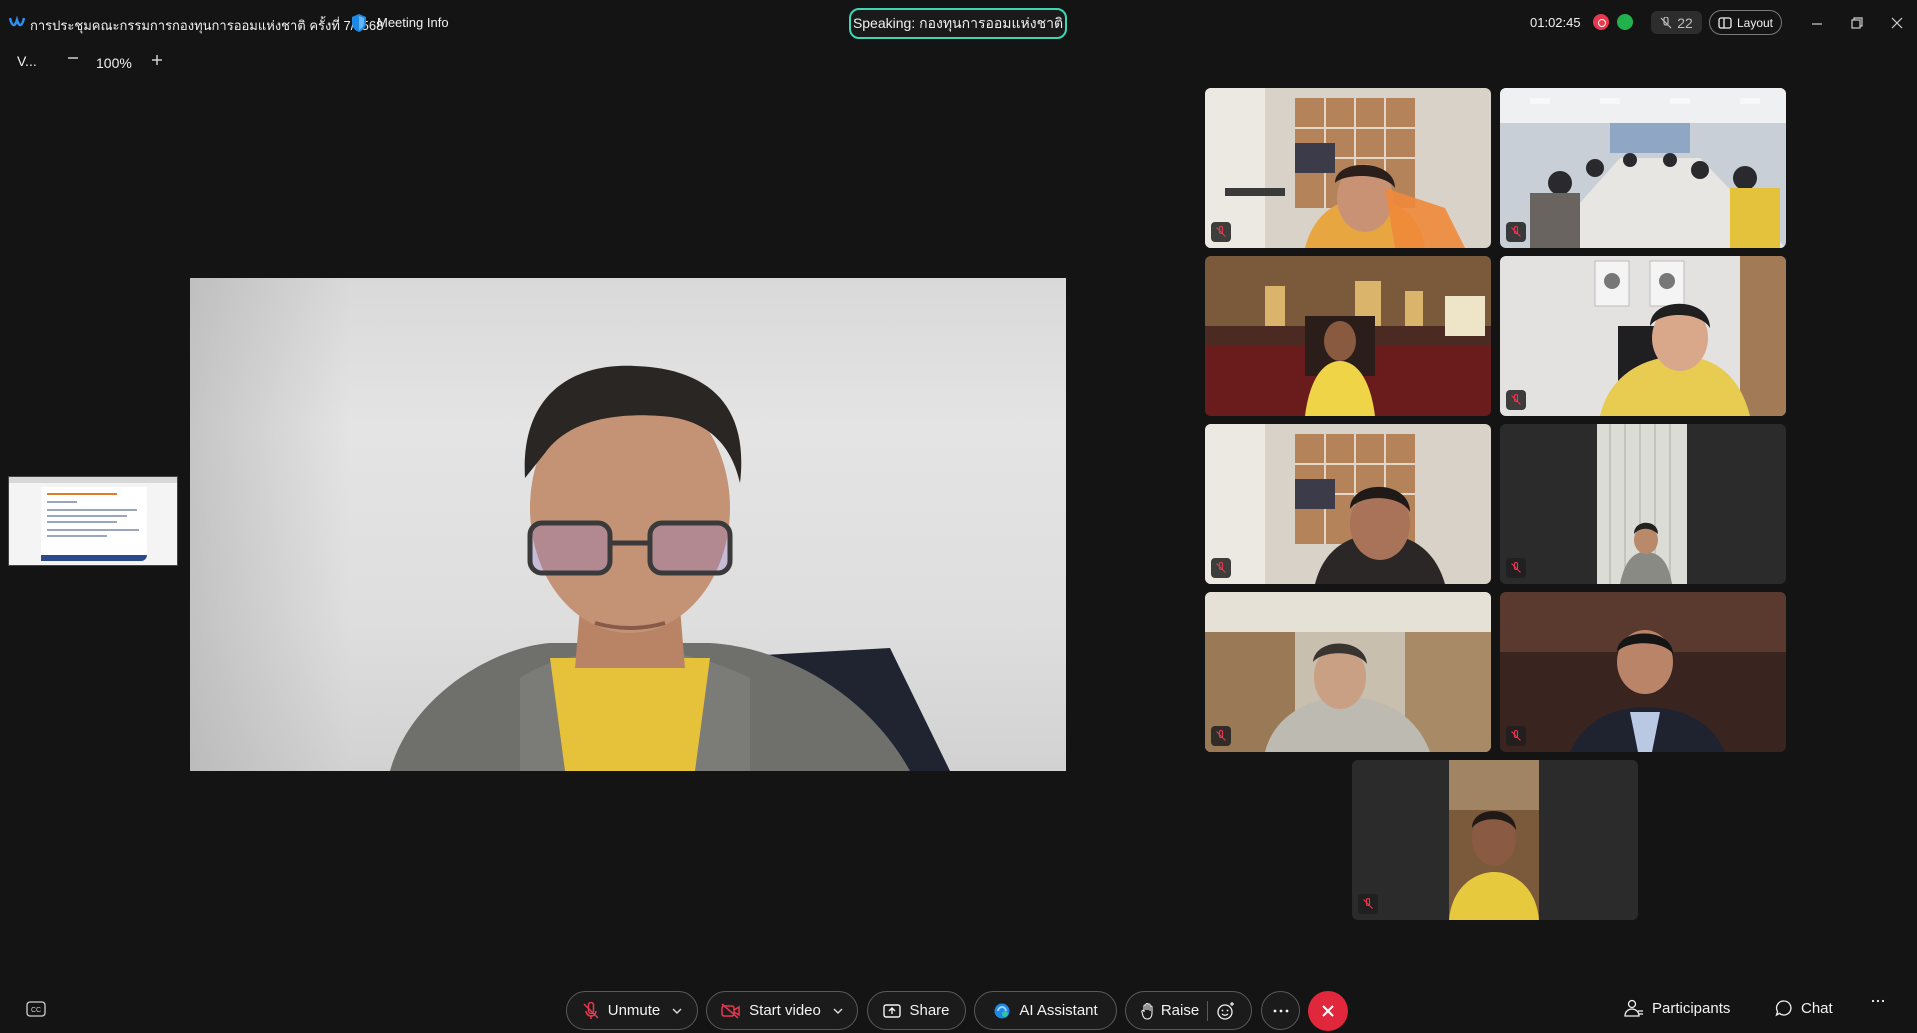  I want to click on minus-icon, so click(73, 58).